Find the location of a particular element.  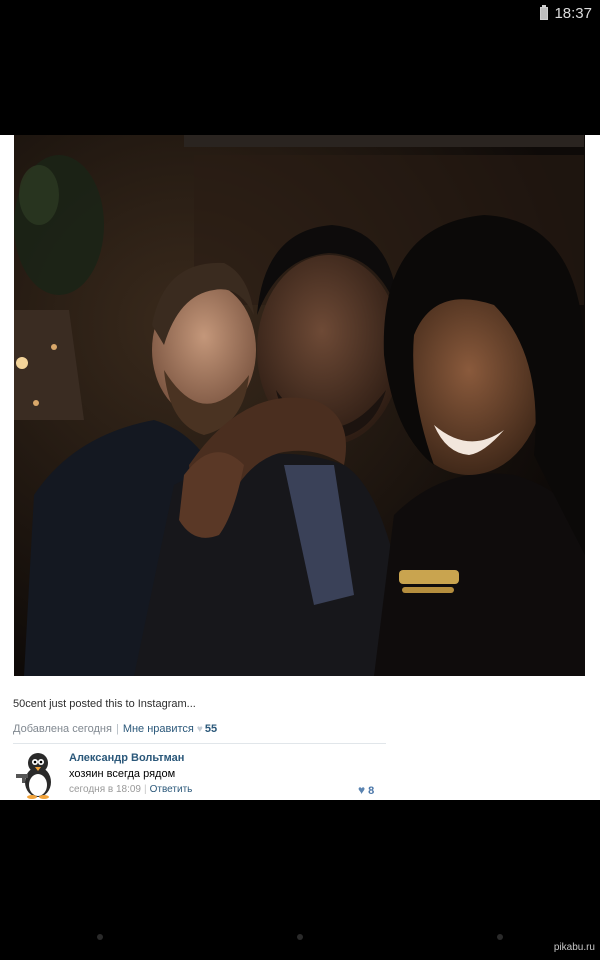

reply-button: Ответить is located at coordinates (171, 789).